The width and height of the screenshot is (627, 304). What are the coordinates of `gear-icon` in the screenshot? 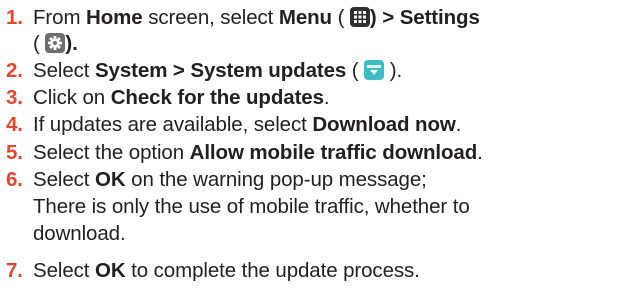 It's located at (55, 43).